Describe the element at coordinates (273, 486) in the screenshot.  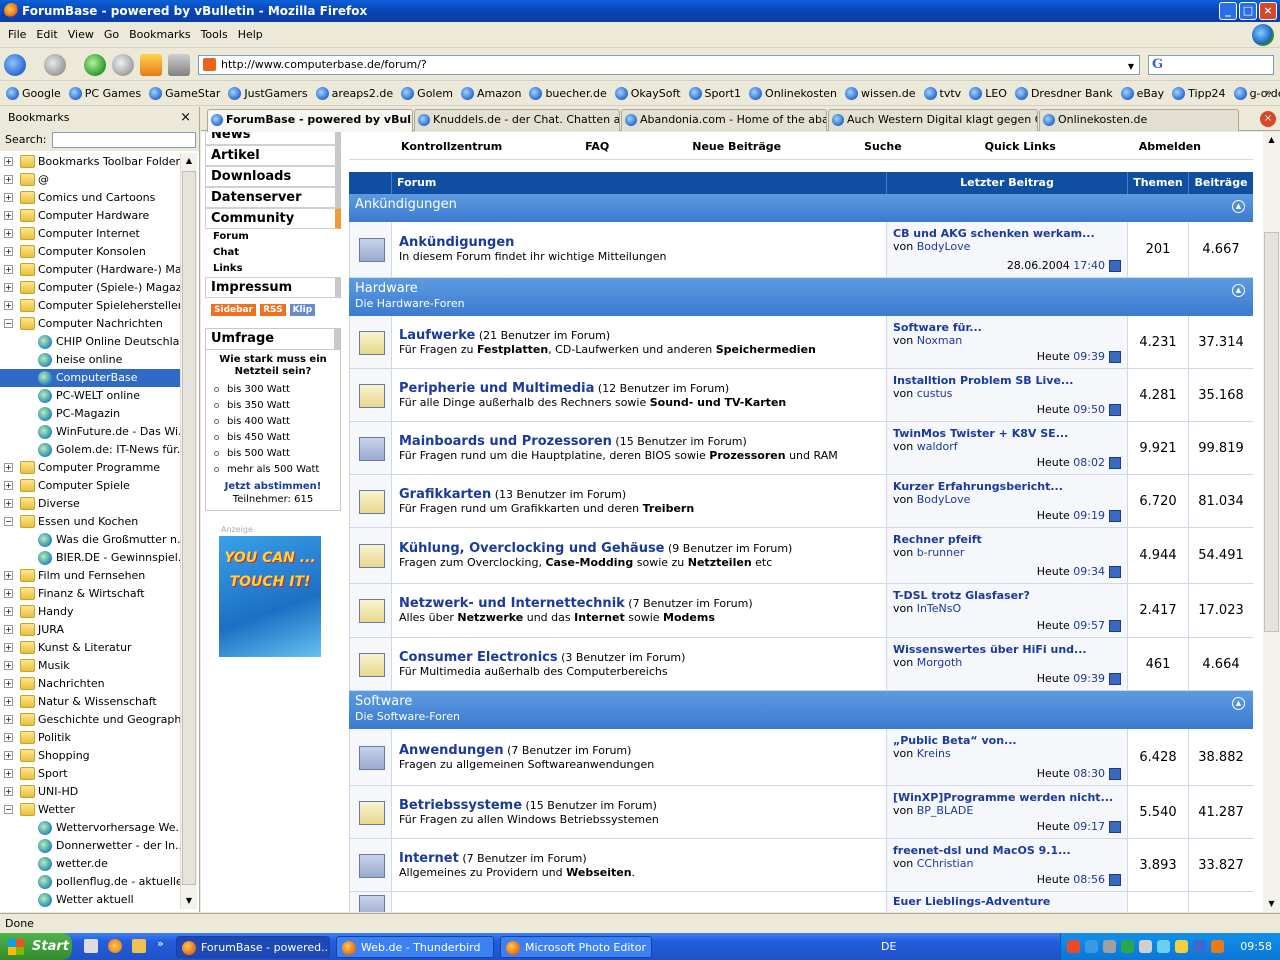
I see `poll-vote-link: Jetzt abstimmen!` at that location.